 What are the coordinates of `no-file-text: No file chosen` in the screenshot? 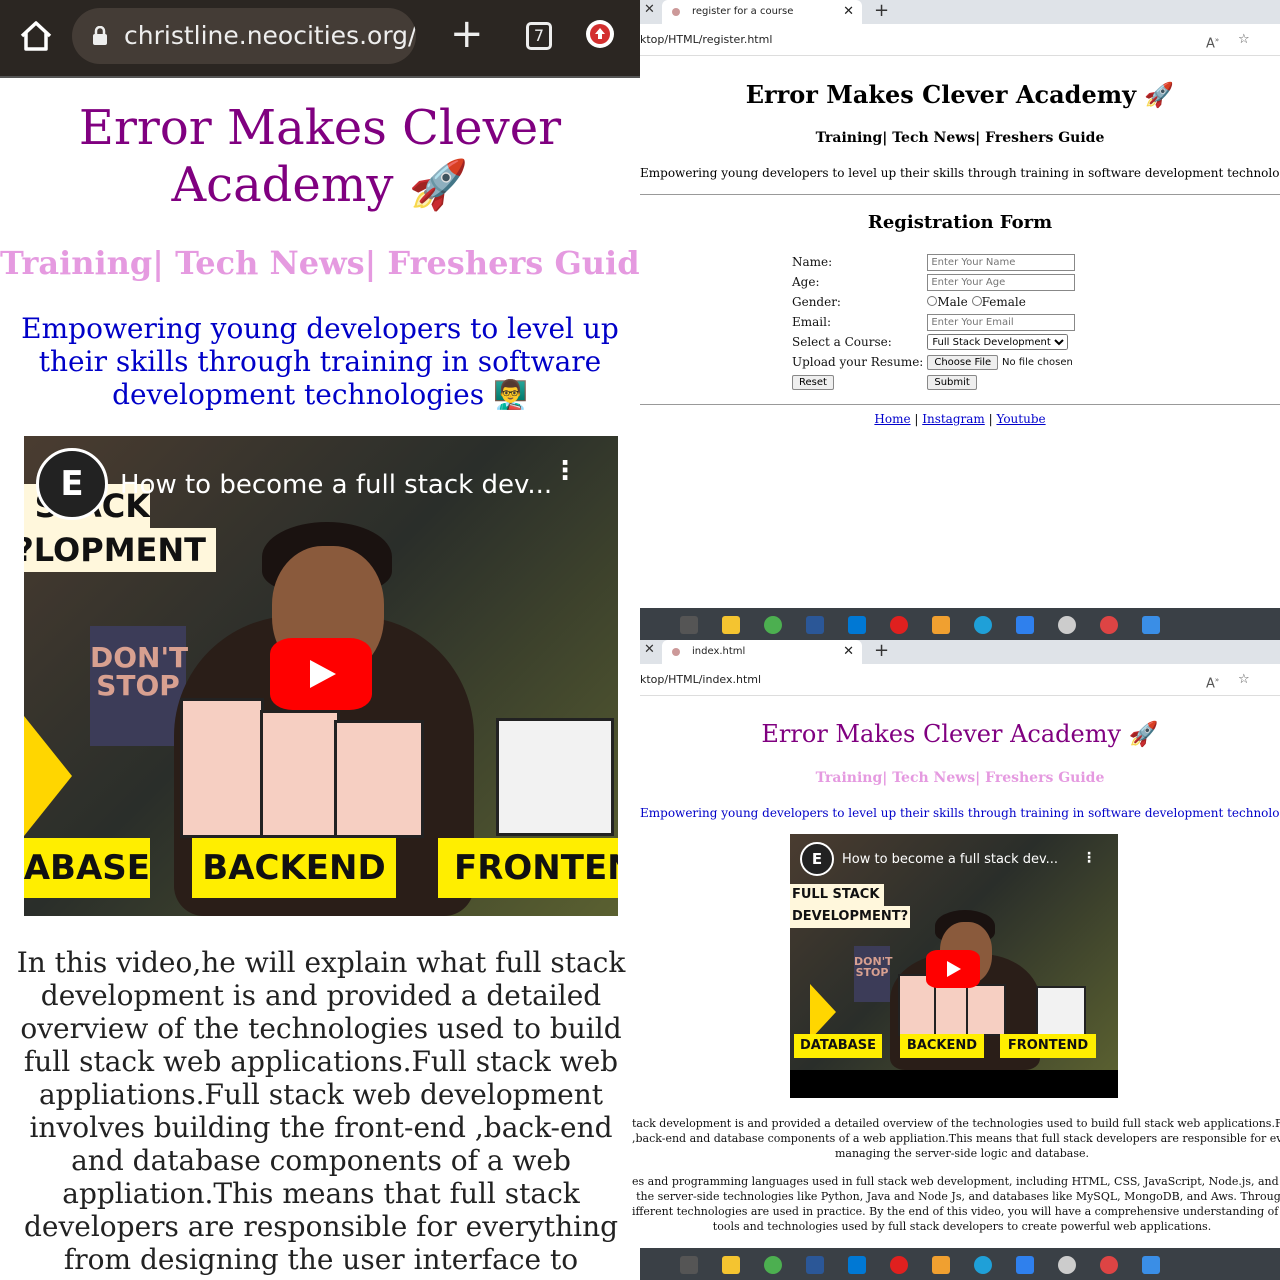 It's located at (1037, 362).